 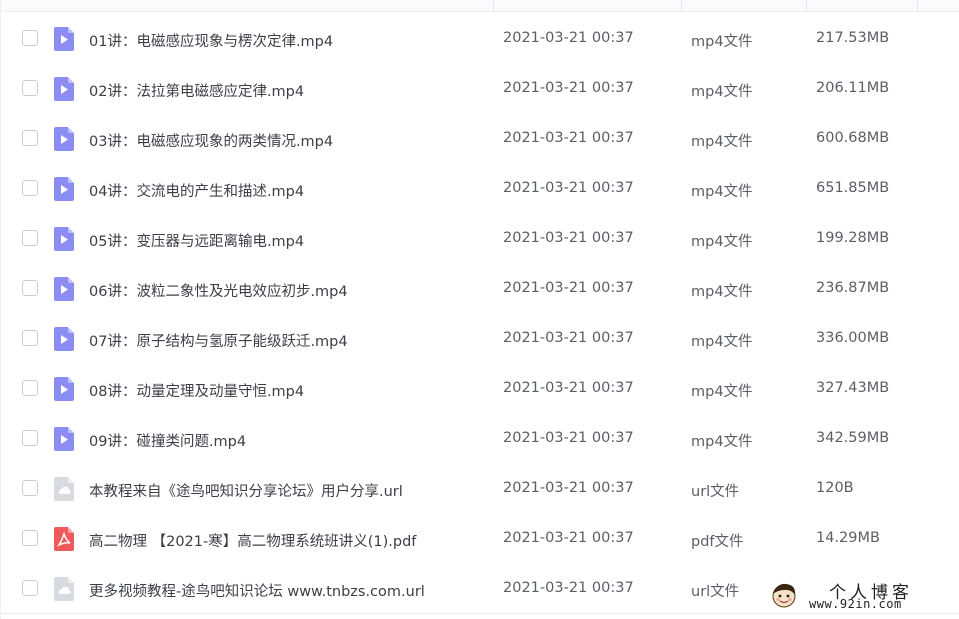 I want to click on file-size: 14.29MB, so click(x=848, y=538).